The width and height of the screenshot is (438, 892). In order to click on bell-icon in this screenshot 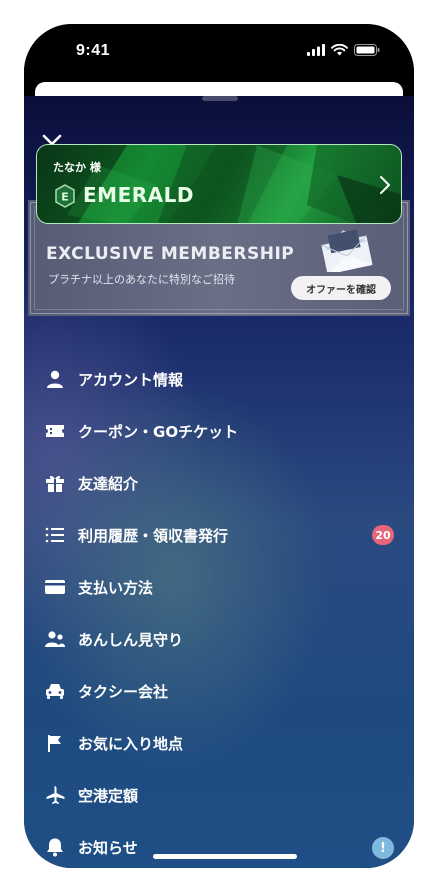, I will do `click(55, 847)`.